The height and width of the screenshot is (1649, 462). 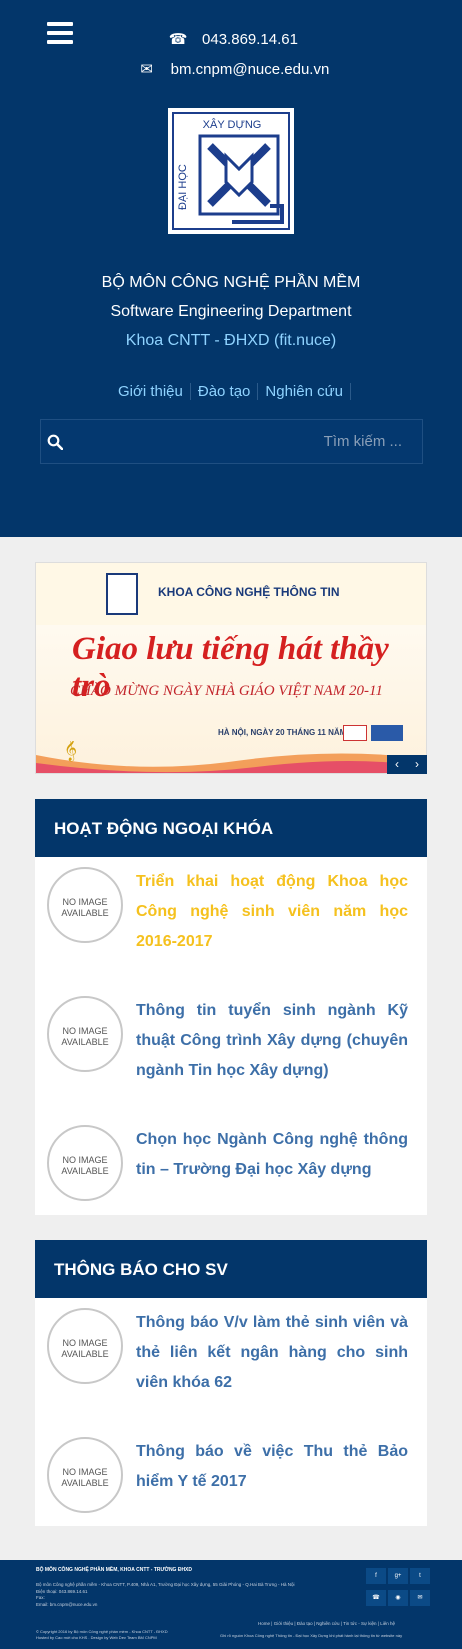 What do you see at coordinates (146, 69) in the screenshot?
I see `envelope-icon: ✉` at bounding box center [146, 69].